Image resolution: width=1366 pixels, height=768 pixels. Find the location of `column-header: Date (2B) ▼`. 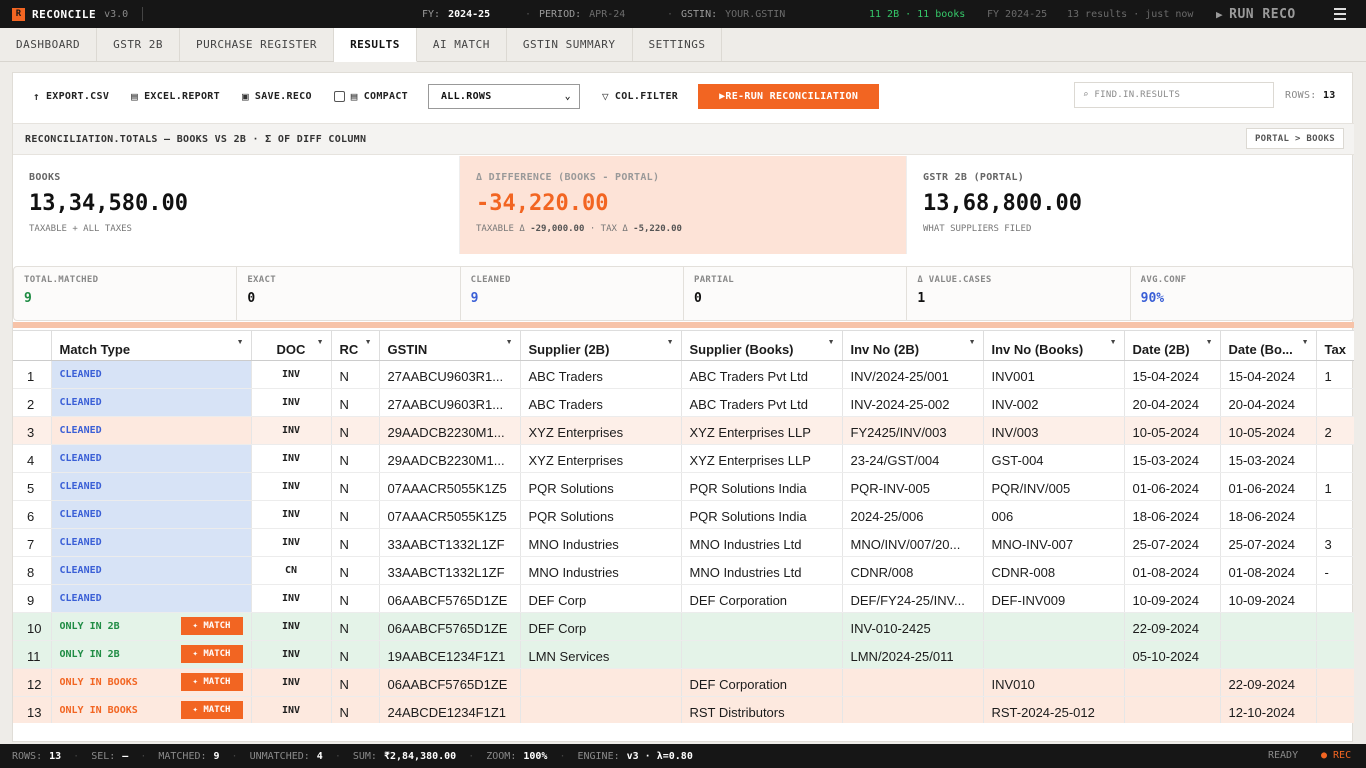

column-header: Date (2B) ▼ is located at coordinates (1172, 345).